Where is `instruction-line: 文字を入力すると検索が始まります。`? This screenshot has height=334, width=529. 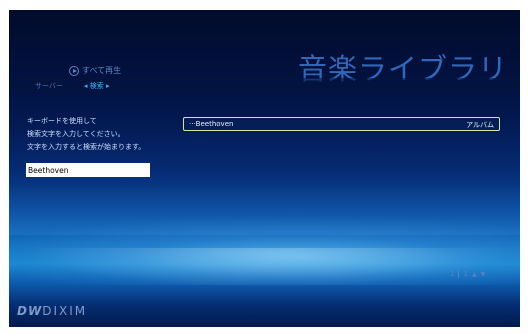
instruction-line: 文字を入力すると検索が始まります。 is located at coordinates (86, 147).